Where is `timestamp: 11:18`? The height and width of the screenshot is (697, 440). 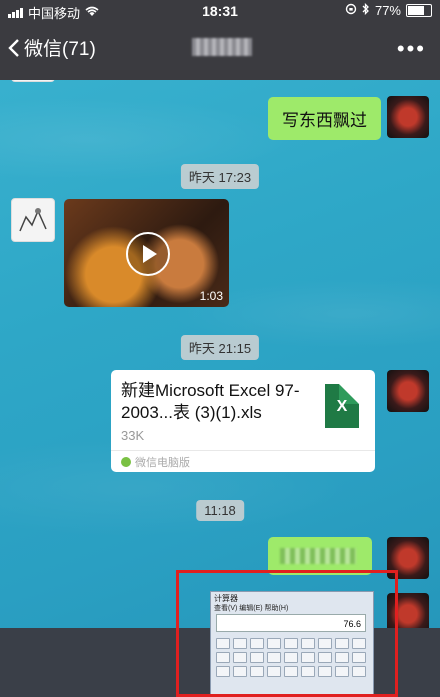 timestamp: 11:18 is located at coordinates (220, 510).